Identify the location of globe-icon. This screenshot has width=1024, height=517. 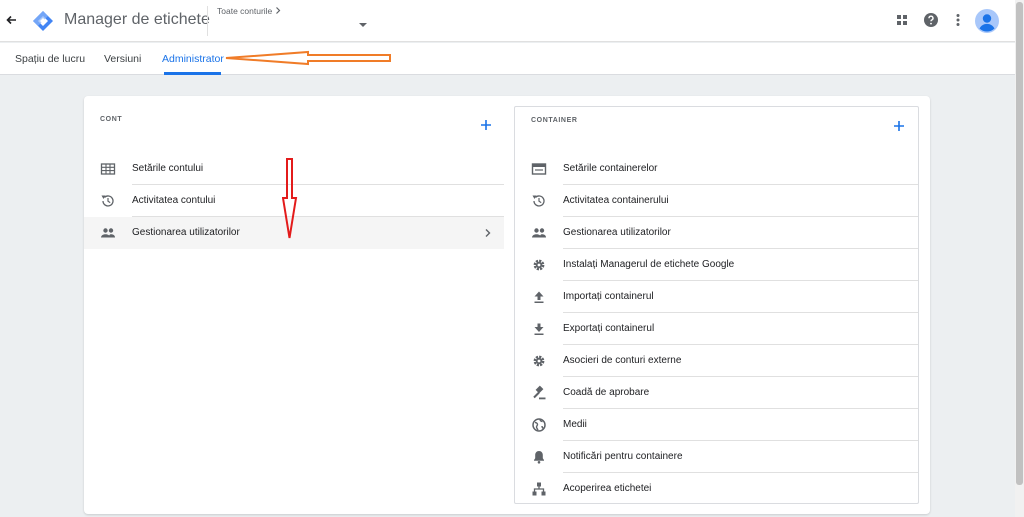
(539, 425).